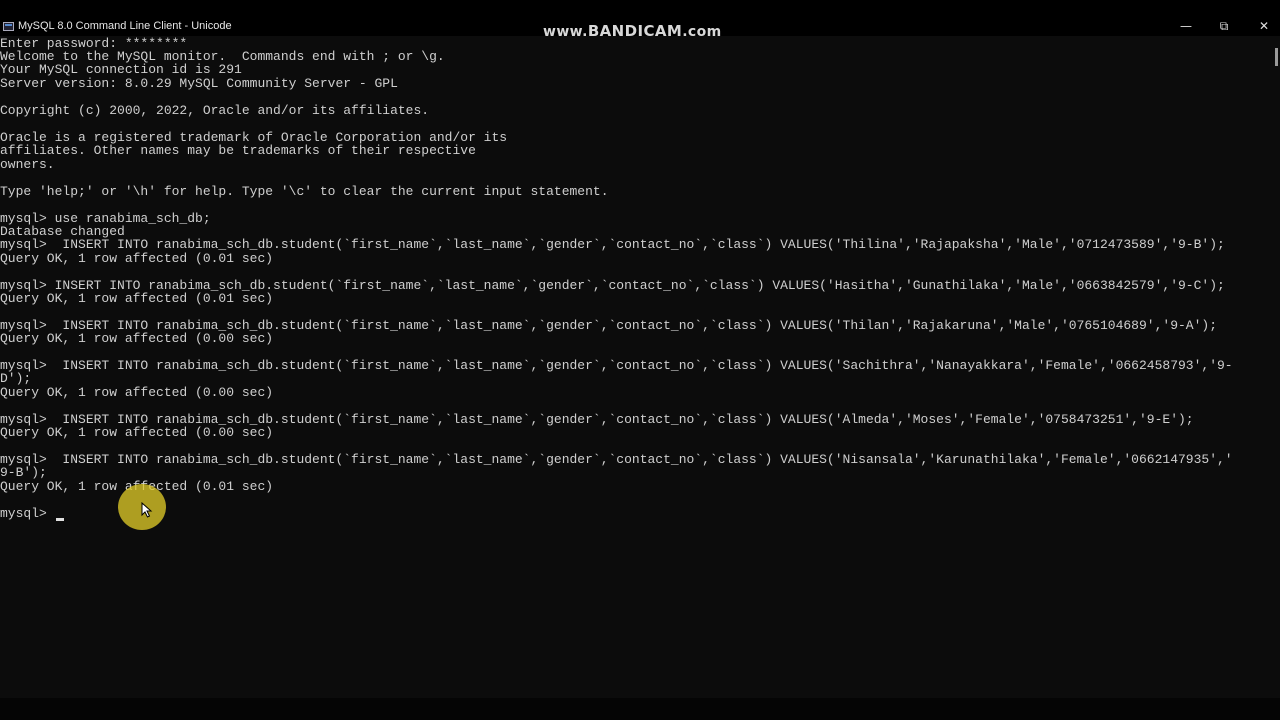 Image resolution: width=1280 pixels, height=720 pixels. Describe the element at coordinates (1224, 26) in the screenshot. I see `restore-button: ⧉` at that location.